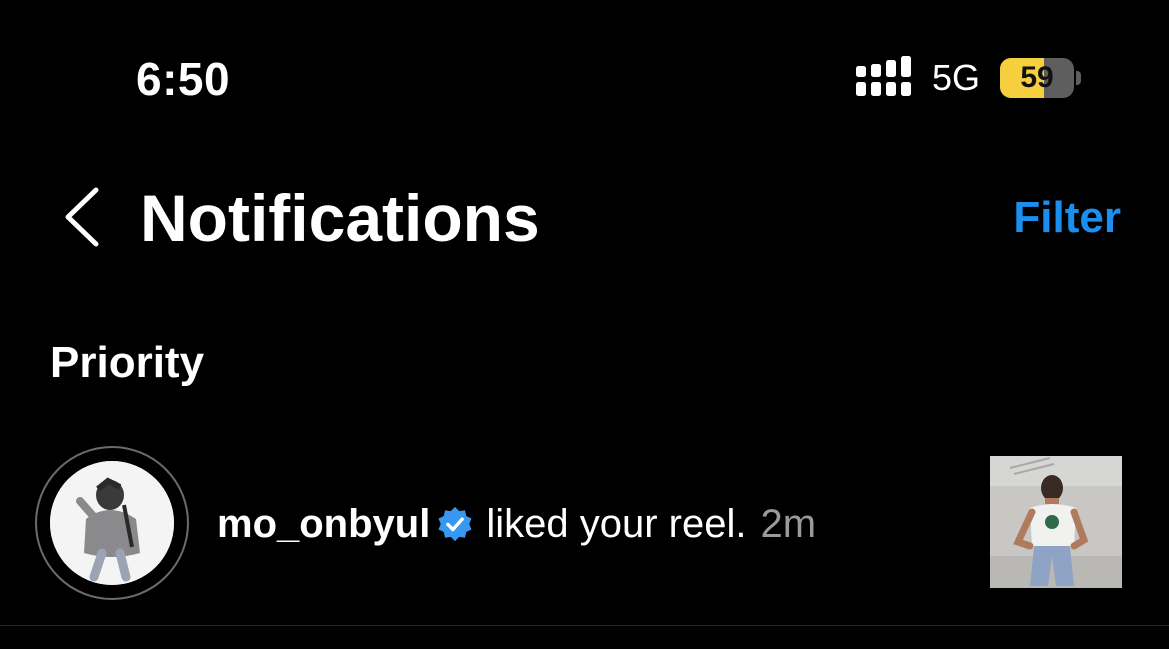 Image resolution: width=1169 pixels, height=649 pixels. What do you see at coordinates (183, 79) in the screenshot?
I see `status-time: 6:50` at bounding box center [183, 79].